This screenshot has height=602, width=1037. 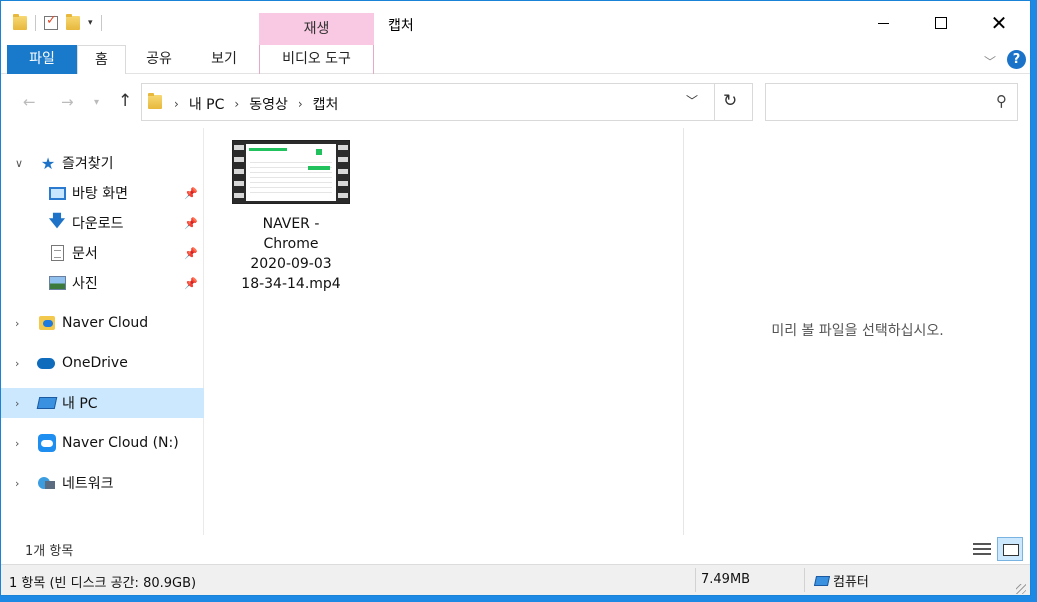 I want to click on details-view-button, so click(x=982, y=549).